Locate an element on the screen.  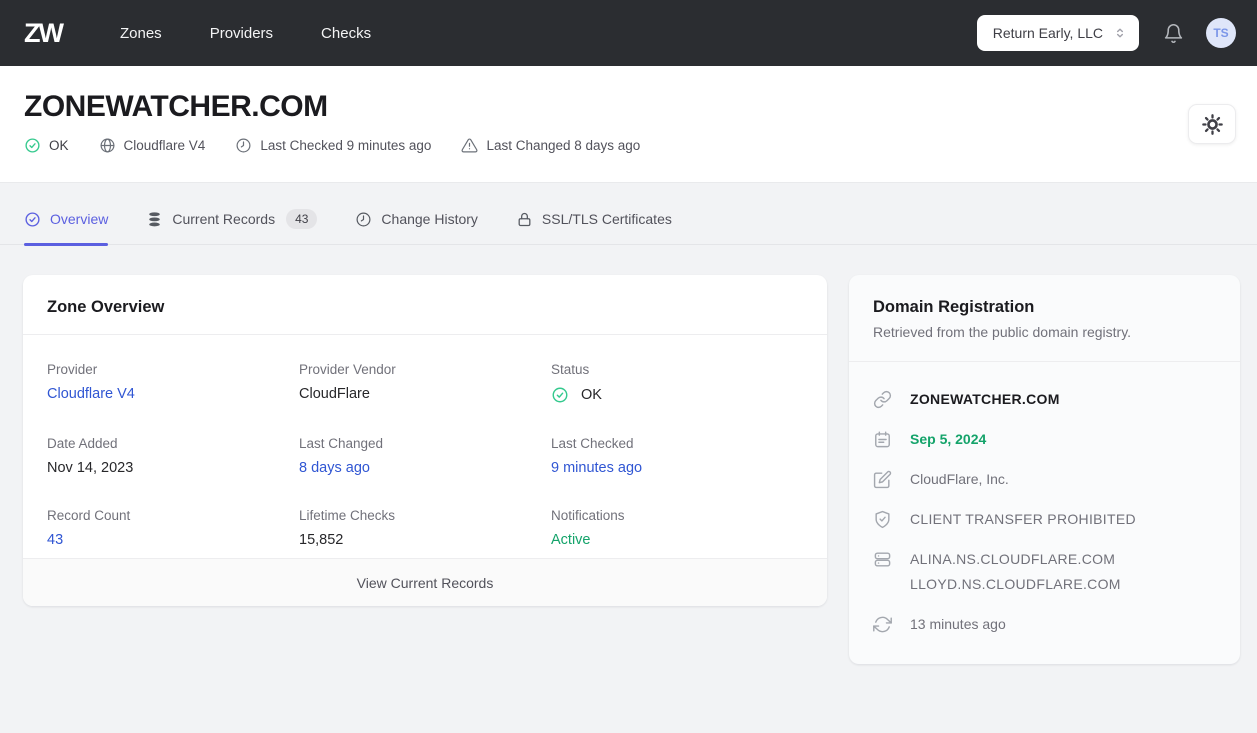
tab-overview: Overview is located at coordinates (66, 227).